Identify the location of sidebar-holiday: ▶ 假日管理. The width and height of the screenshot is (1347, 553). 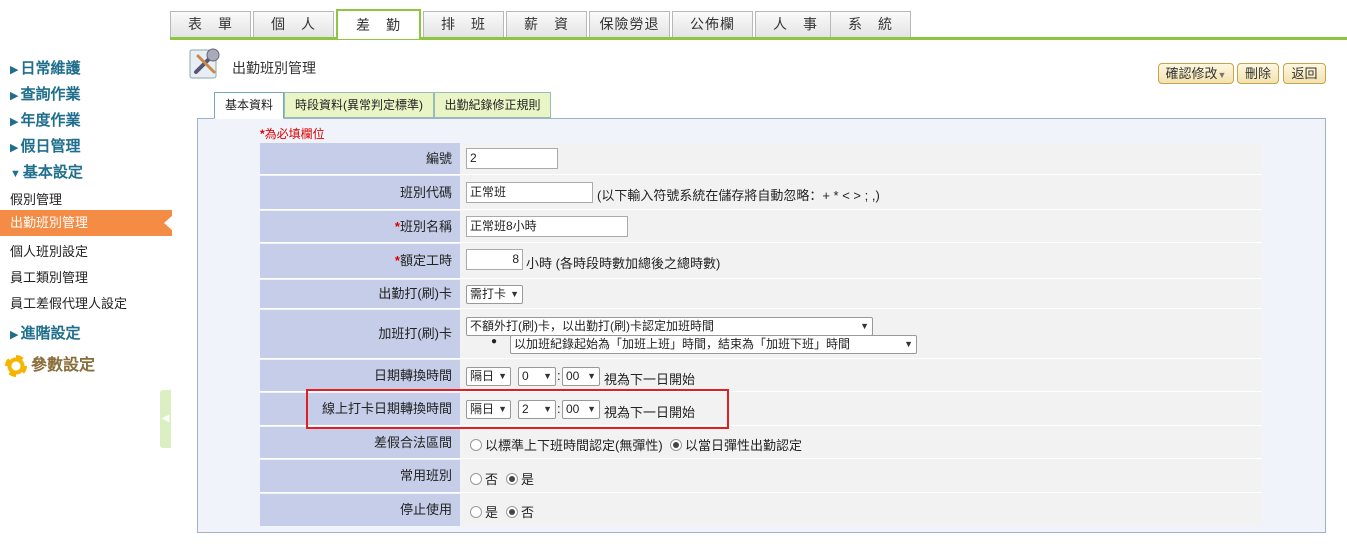
(45, 145).